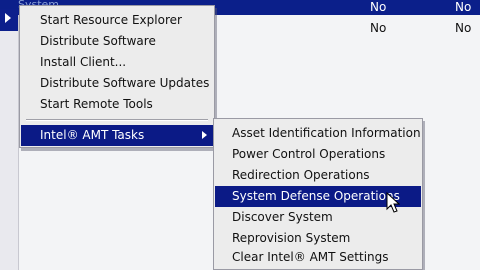 The height and width of the screenshot is (270, 480). Describe the element at coordinates (117, 83) in the screenshot. I see `menu-item-distribute-software-updates: Distribute Software Updates` at that location.